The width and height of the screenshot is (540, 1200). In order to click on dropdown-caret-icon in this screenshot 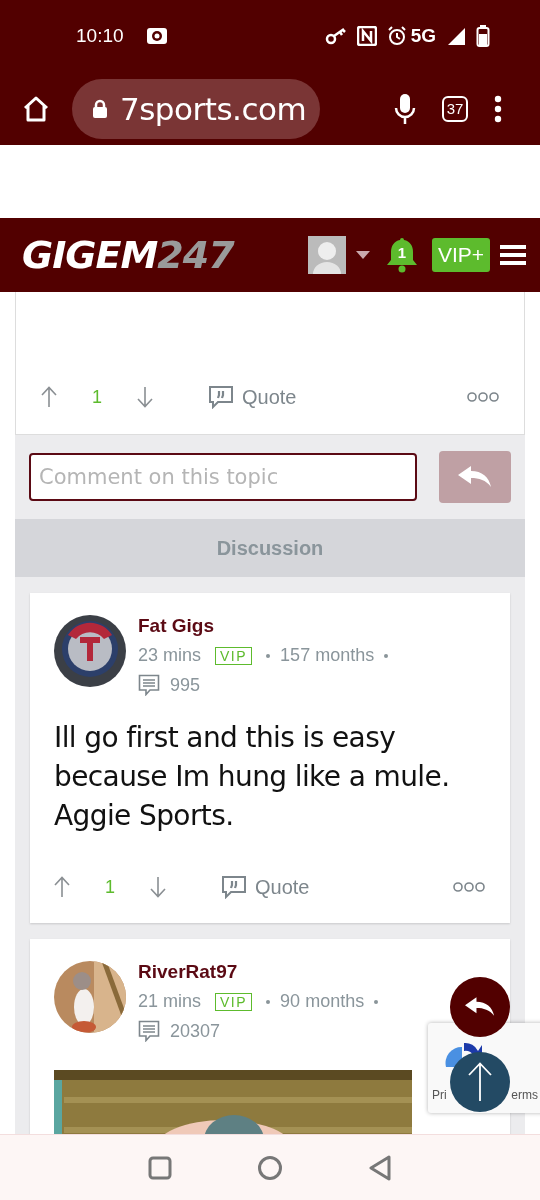, I will do `click(362, 255)`.